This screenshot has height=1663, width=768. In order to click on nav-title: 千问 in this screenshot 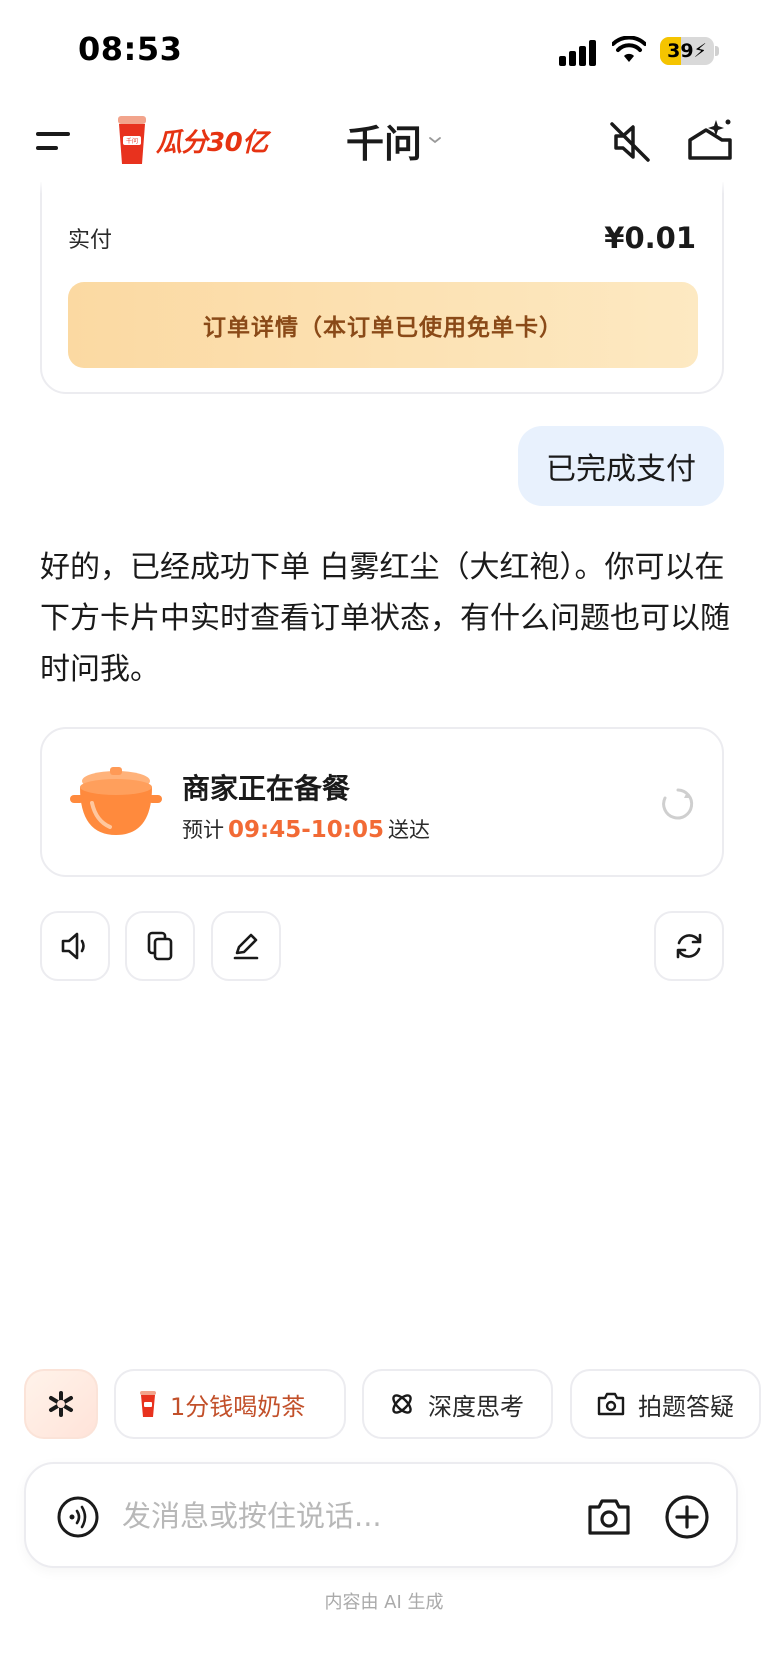, I will do `click(384, 143)`.